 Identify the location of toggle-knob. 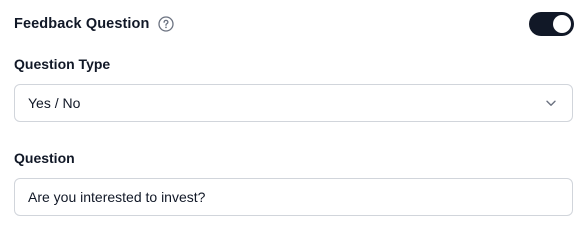
(562, 24).